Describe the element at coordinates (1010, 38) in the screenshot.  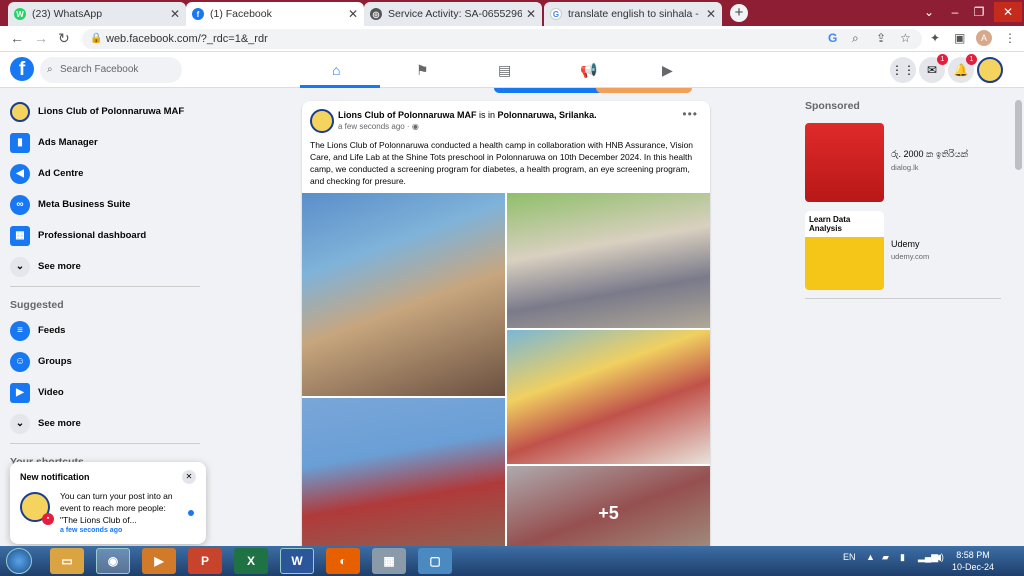
I see `browser-menu-icon: ⋮` at that location.